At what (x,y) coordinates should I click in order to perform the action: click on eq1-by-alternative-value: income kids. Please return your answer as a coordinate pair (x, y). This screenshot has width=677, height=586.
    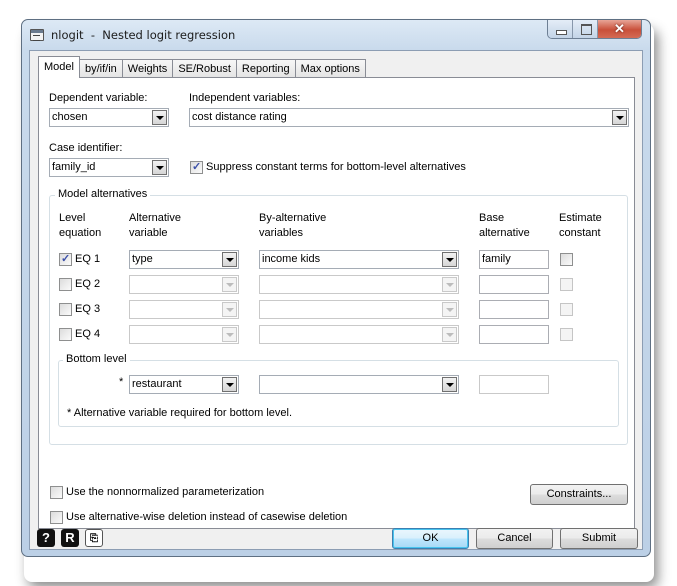
    Looking at the image, I should click on (291, 259).